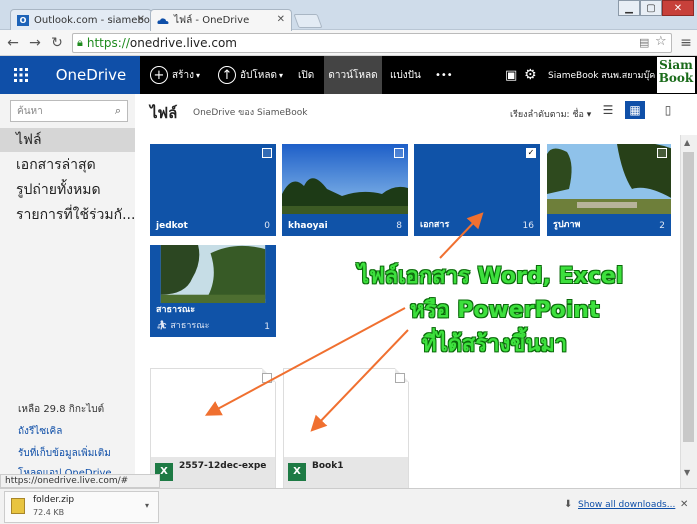 The width and height of the screenshot is (697, 524). Describe the element at coordinates (81, 507) in the screenshot. I see `download-item: folder.zip 72.4 KB ▾` at that location.